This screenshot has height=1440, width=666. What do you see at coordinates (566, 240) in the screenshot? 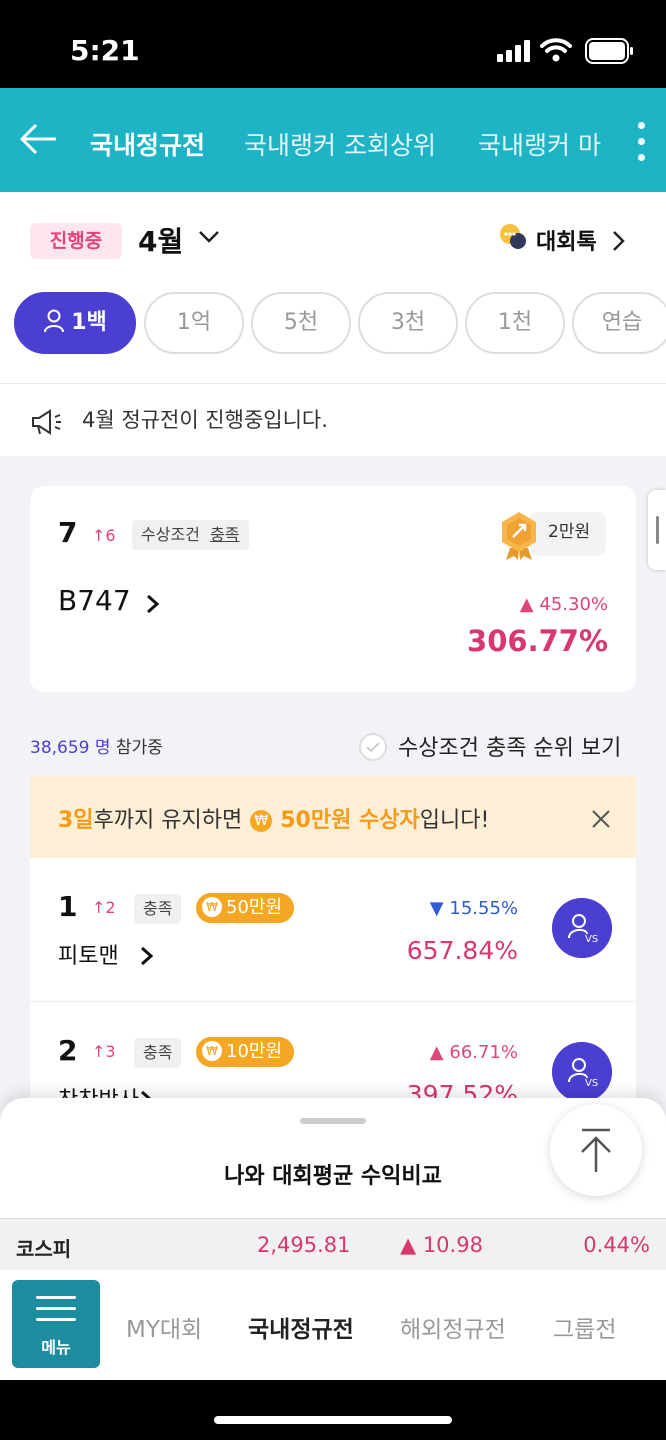
I see `competition-talk-link: 대회톡` at bounding box center [566, 240].